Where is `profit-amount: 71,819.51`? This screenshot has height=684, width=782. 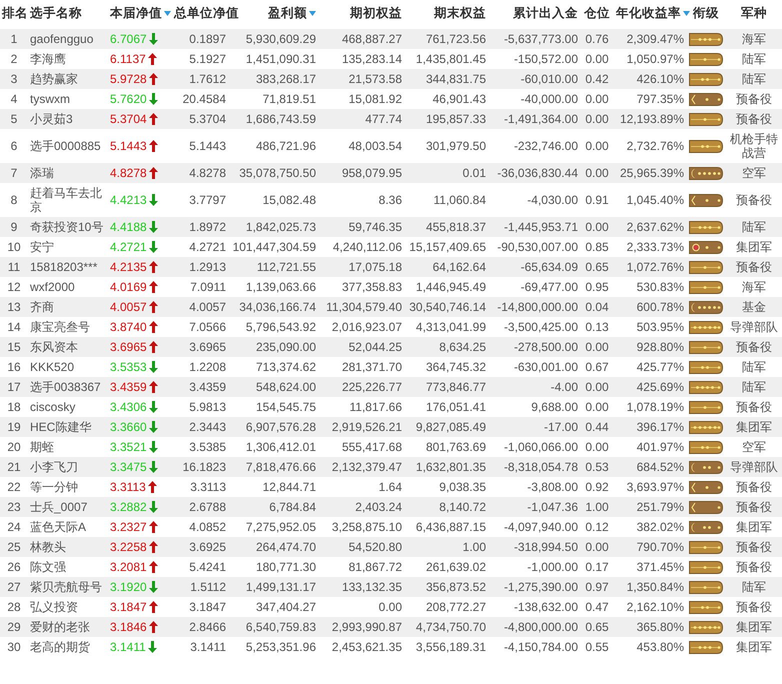
profit-amount: 71,819.51 is located at coordinates (289, 99).